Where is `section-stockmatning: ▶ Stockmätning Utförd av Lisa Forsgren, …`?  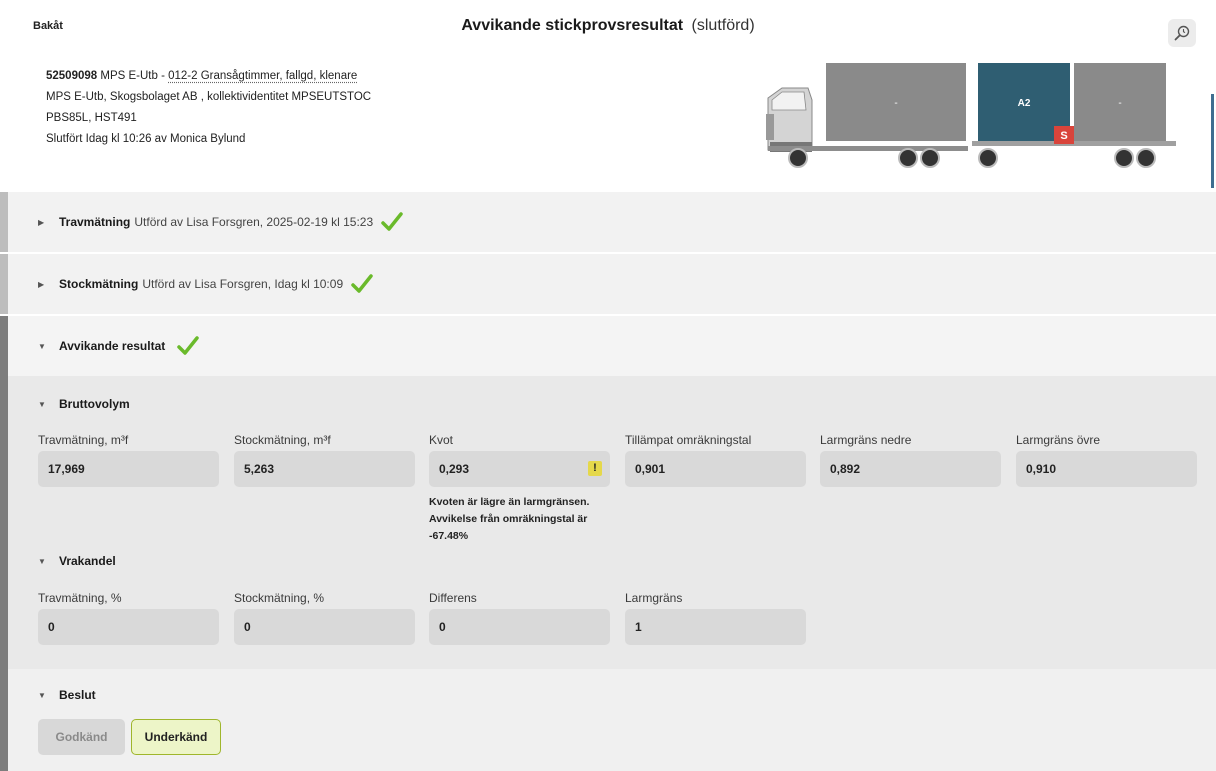
section-stockmatning: ▶ Stockmätning Utförd av Lisa Forsgren, … is located at coordinates (608, 284).